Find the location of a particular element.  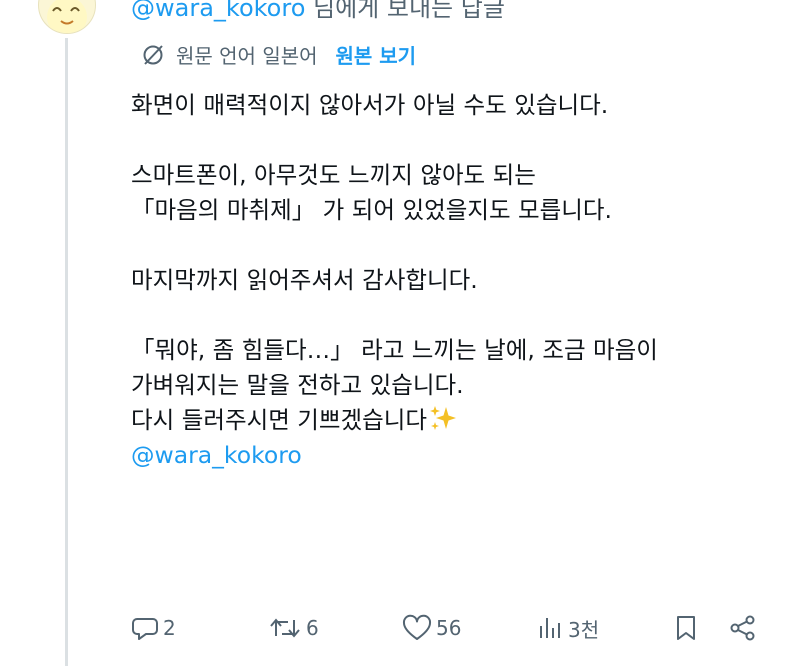

like-icon is located at coordinates (417, 628).